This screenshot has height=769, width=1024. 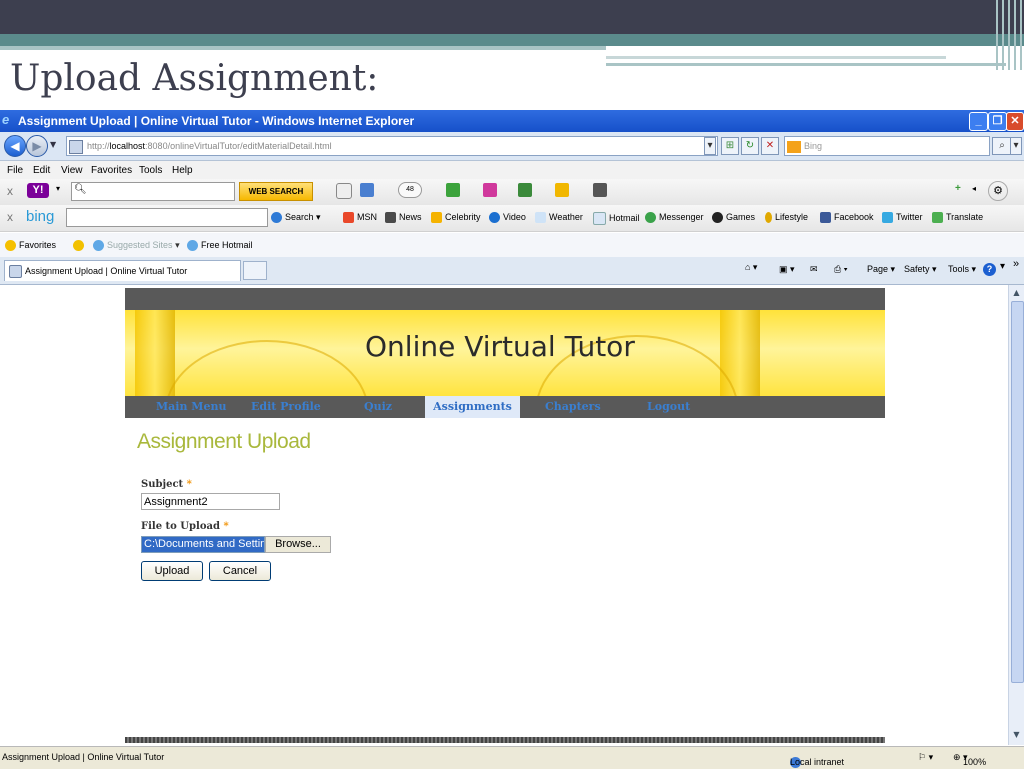 What do you see at coordinates (15, 146) in the screenshot?
I see `back-button: ◀` at bounding box center [15, 146].